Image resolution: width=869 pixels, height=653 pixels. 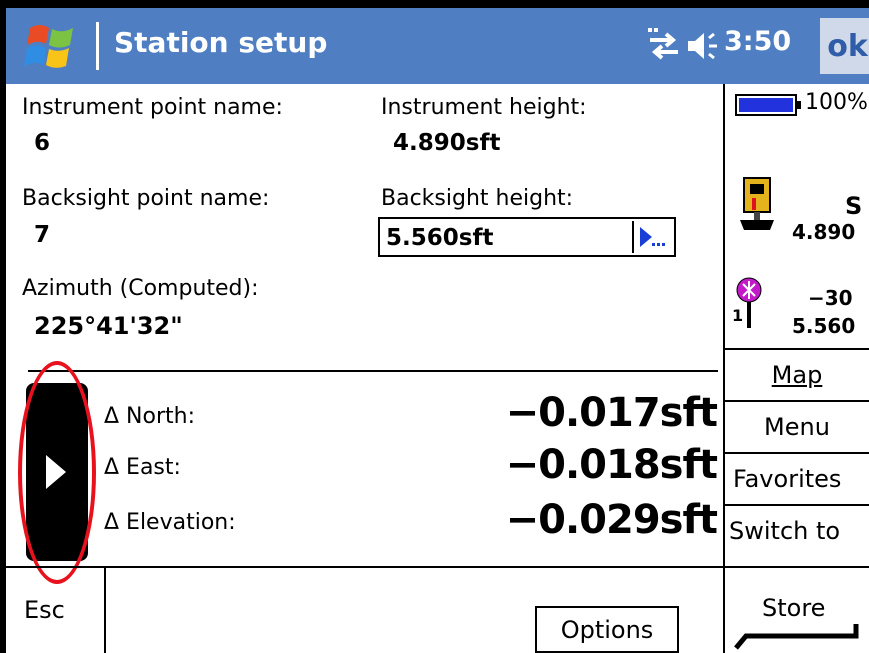 What do you see at coordinates (664, 46) in the screenshot?
I see `connectivity-icon` at bounding box center [664, 46].